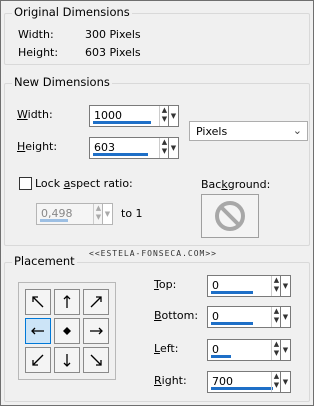 This screenshot has width=320, height=406. I want to click on original-width-label: Width:, so click(36, 34).